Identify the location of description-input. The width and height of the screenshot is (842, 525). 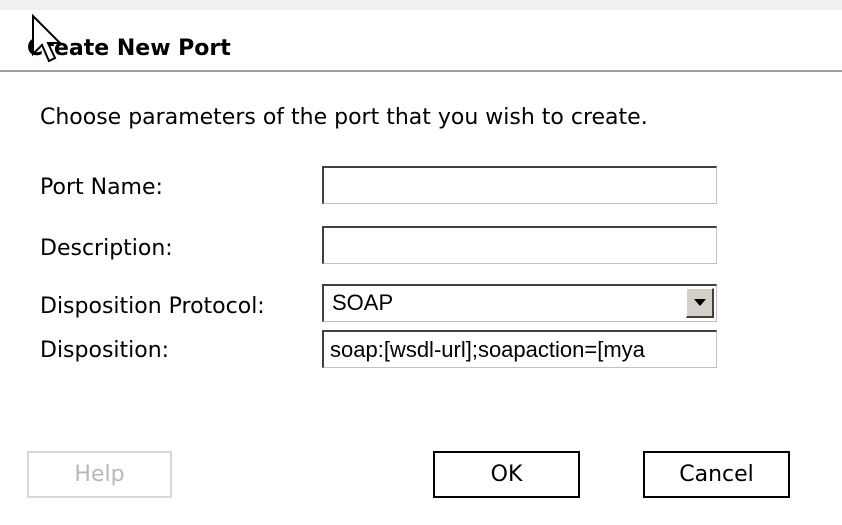
(519, 245).